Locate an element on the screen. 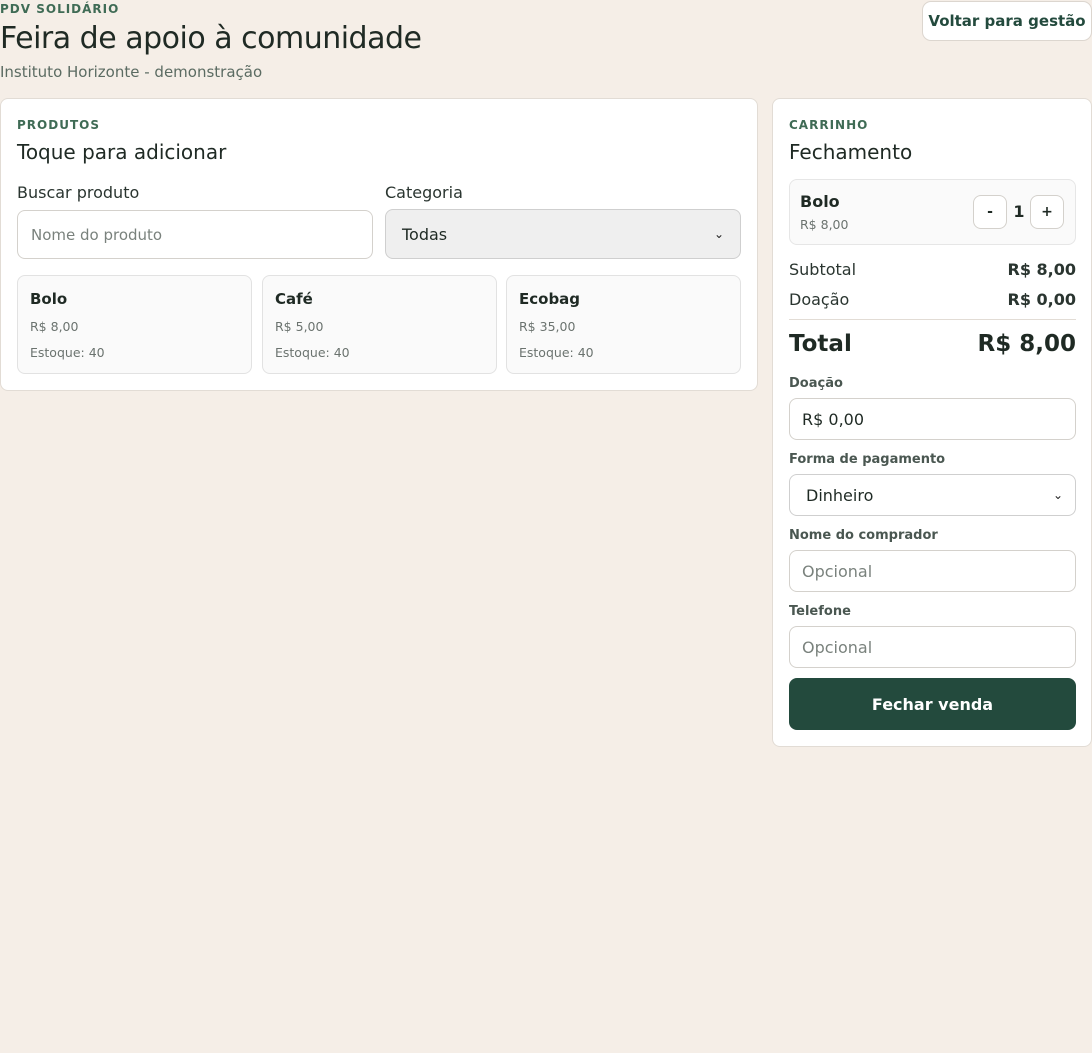 Image resolution: width=1092 pixels, height=1053 pixels. cart-title: Fechamento is located at coordinates (851, 152).